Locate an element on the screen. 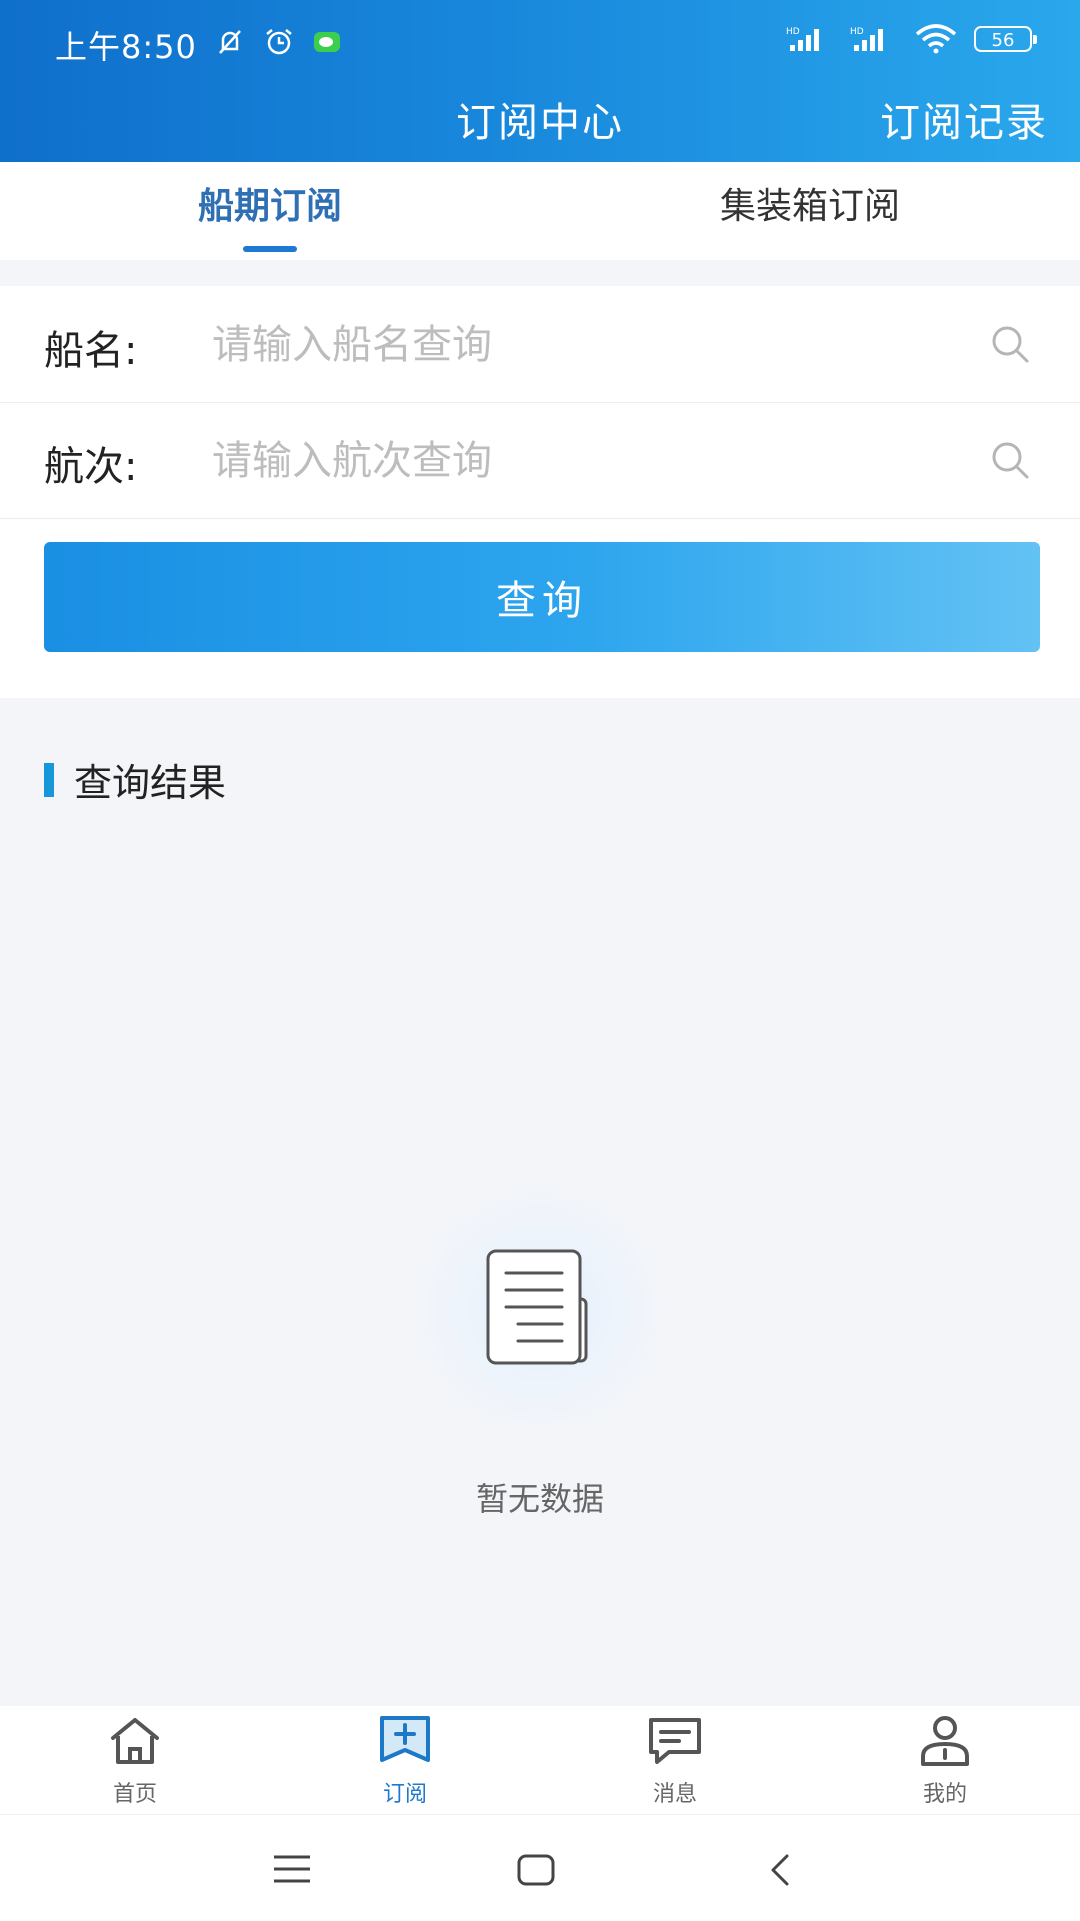  nav-label: 消息 is located at coordinates (674, 1794).